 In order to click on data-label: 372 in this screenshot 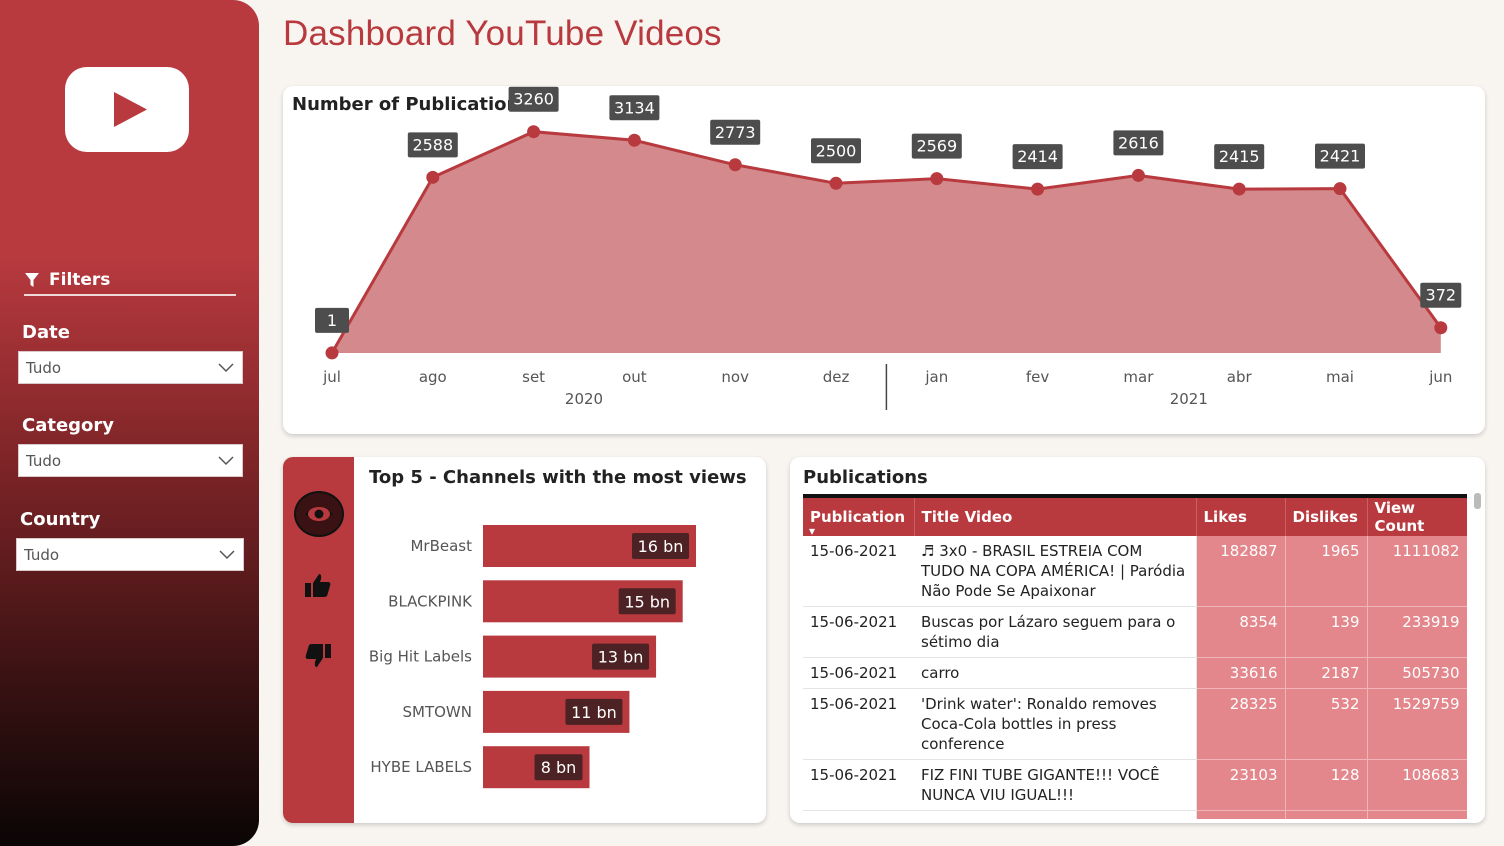, I will do `click(1441, 295)`.